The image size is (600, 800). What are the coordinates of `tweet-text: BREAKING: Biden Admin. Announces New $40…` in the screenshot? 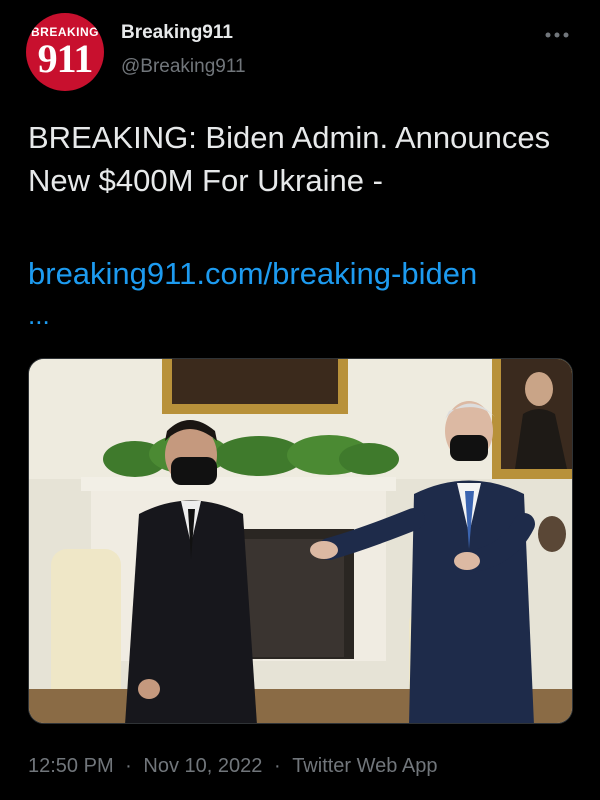 It's located at (289, 159).